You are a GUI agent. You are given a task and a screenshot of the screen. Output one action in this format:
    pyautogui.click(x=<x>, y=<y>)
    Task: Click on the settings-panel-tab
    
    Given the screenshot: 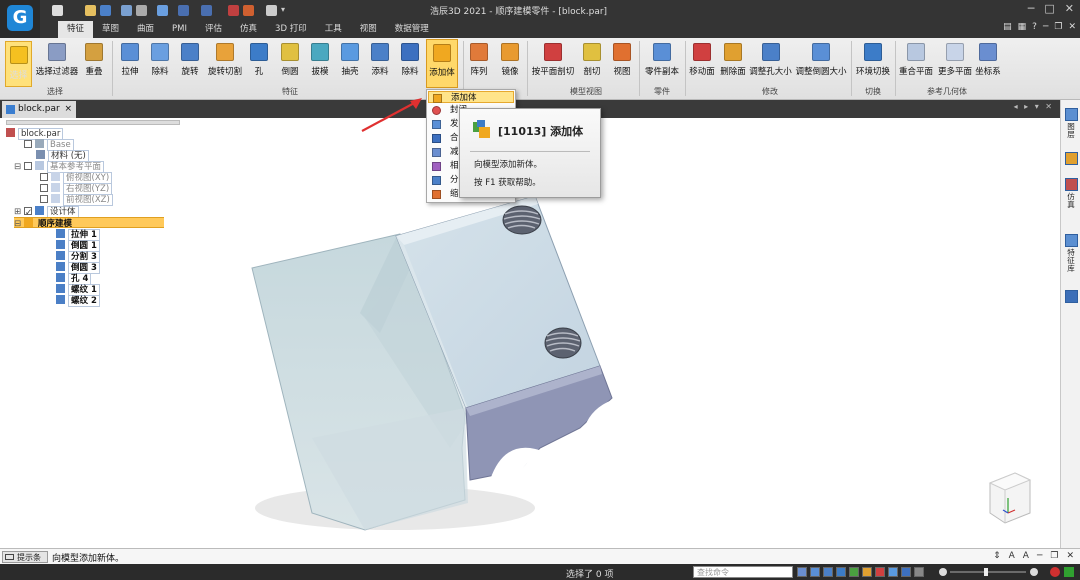 What is the action you would take?
    pyautogui.click(x=1071, y=297)
    